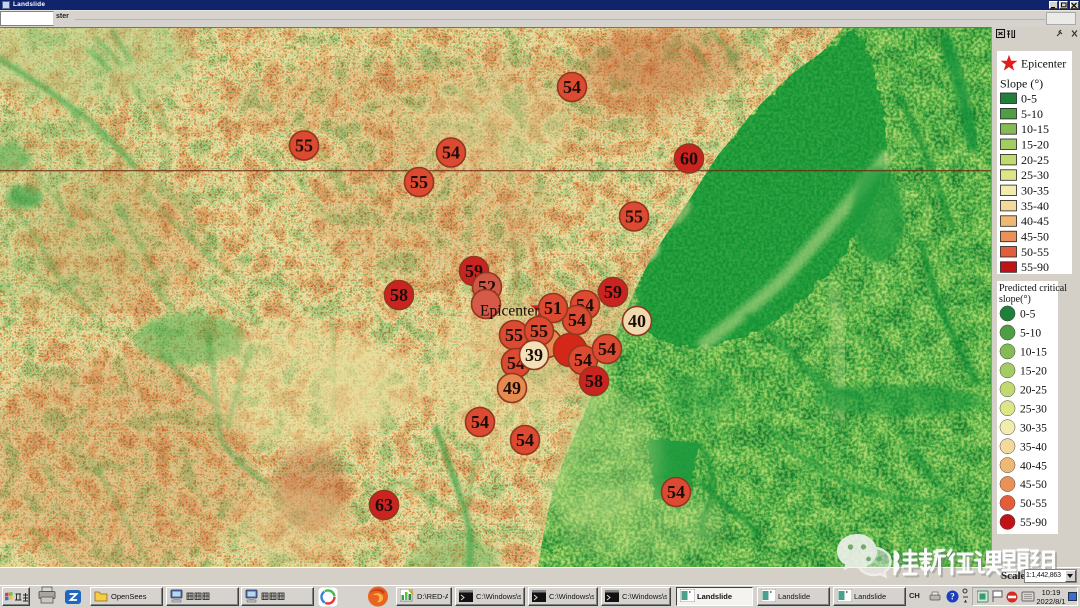  I want to click on svg-text: slope(°), so click(1015, 299).